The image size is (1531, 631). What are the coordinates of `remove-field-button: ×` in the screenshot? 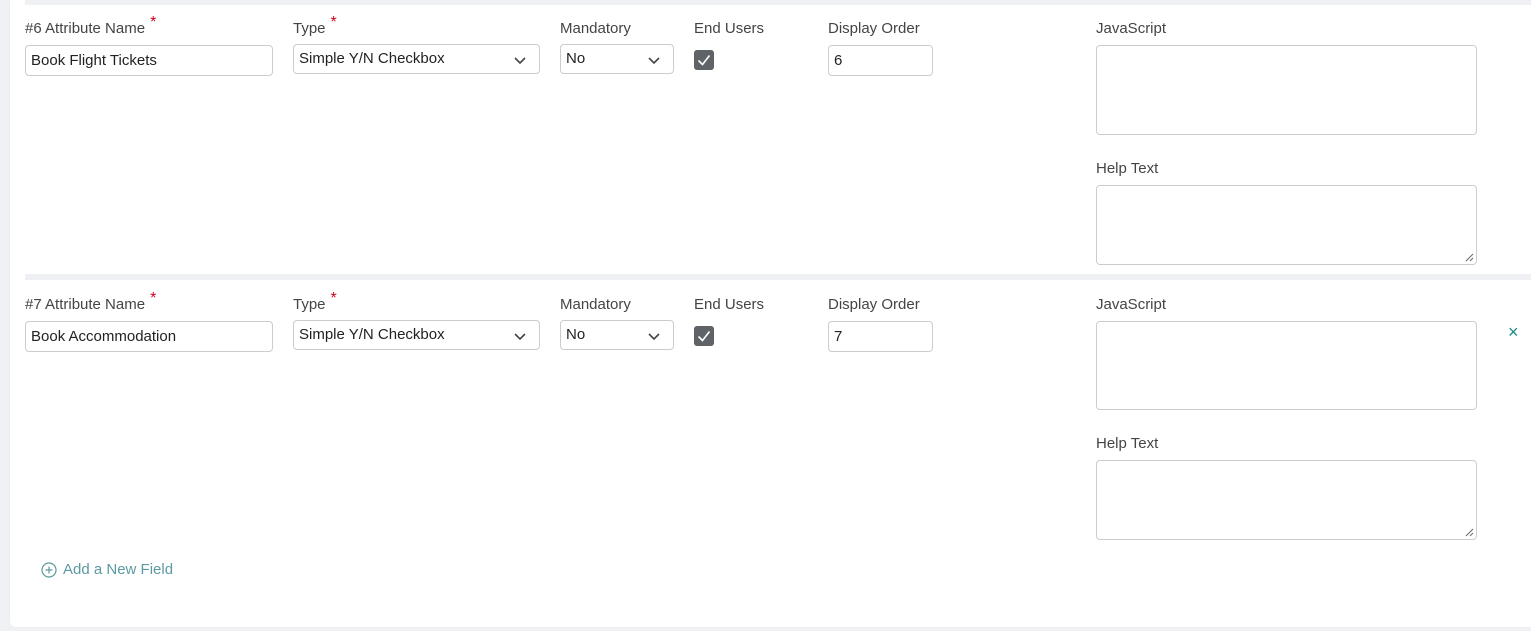 It's located at (1513, 332).